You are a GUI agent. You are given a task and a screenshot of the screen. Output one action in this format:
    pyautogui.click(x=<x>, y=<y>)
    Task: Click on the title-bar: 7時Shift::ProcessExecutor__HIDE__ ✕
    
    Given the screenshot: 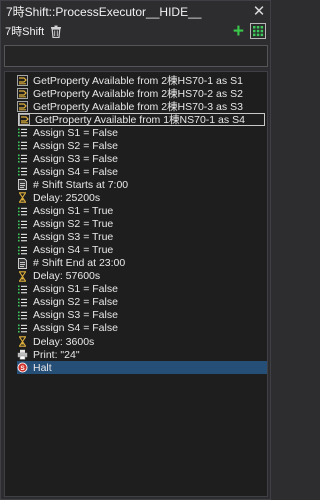 What is the action you would take?
    pyautogui.click(x=135, y=11)
    